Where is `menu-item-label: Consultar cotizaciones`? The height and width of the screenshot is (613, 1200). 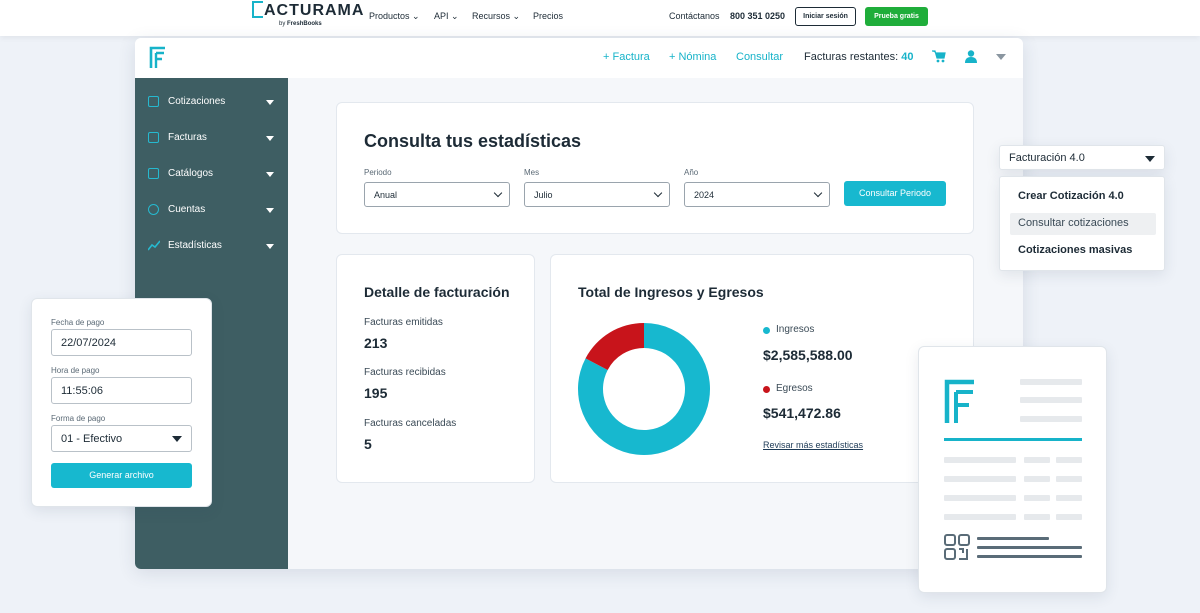 menu-item-label: Consultar cotizaciones is located at coordinates (1073, 223).